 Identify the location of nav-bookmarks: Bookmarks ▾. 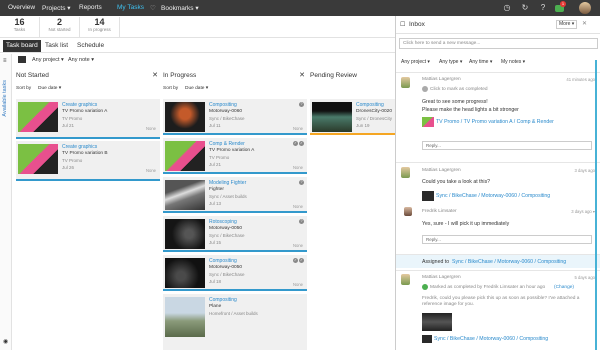
(180, 8).